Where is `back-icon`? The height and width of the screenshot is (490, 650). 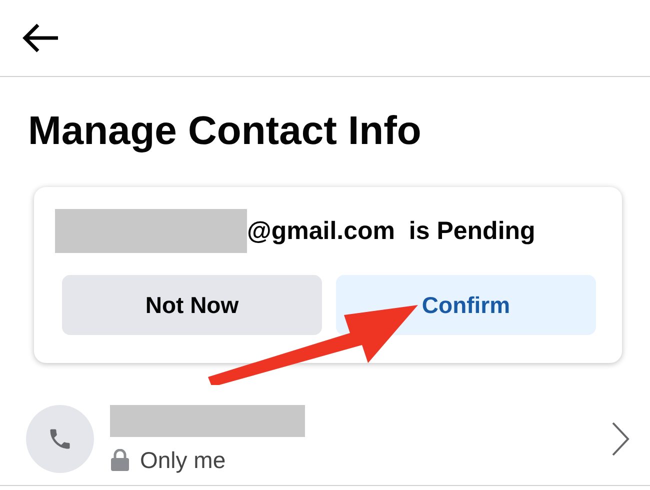 back-icon is located at coordinates (41, 38).